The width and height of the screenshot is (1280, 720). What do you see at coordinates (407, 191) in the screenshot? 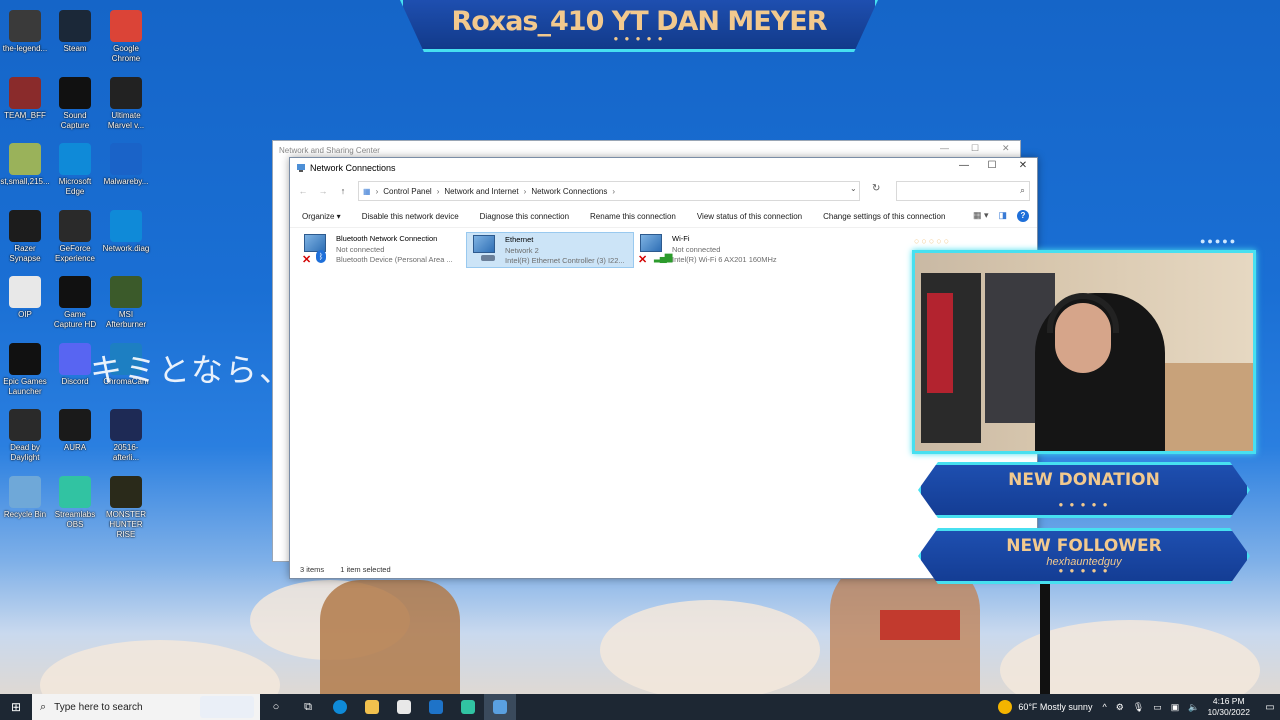
I see `breadcrumb-item: Control Panel` at bounding box center [407, 191].